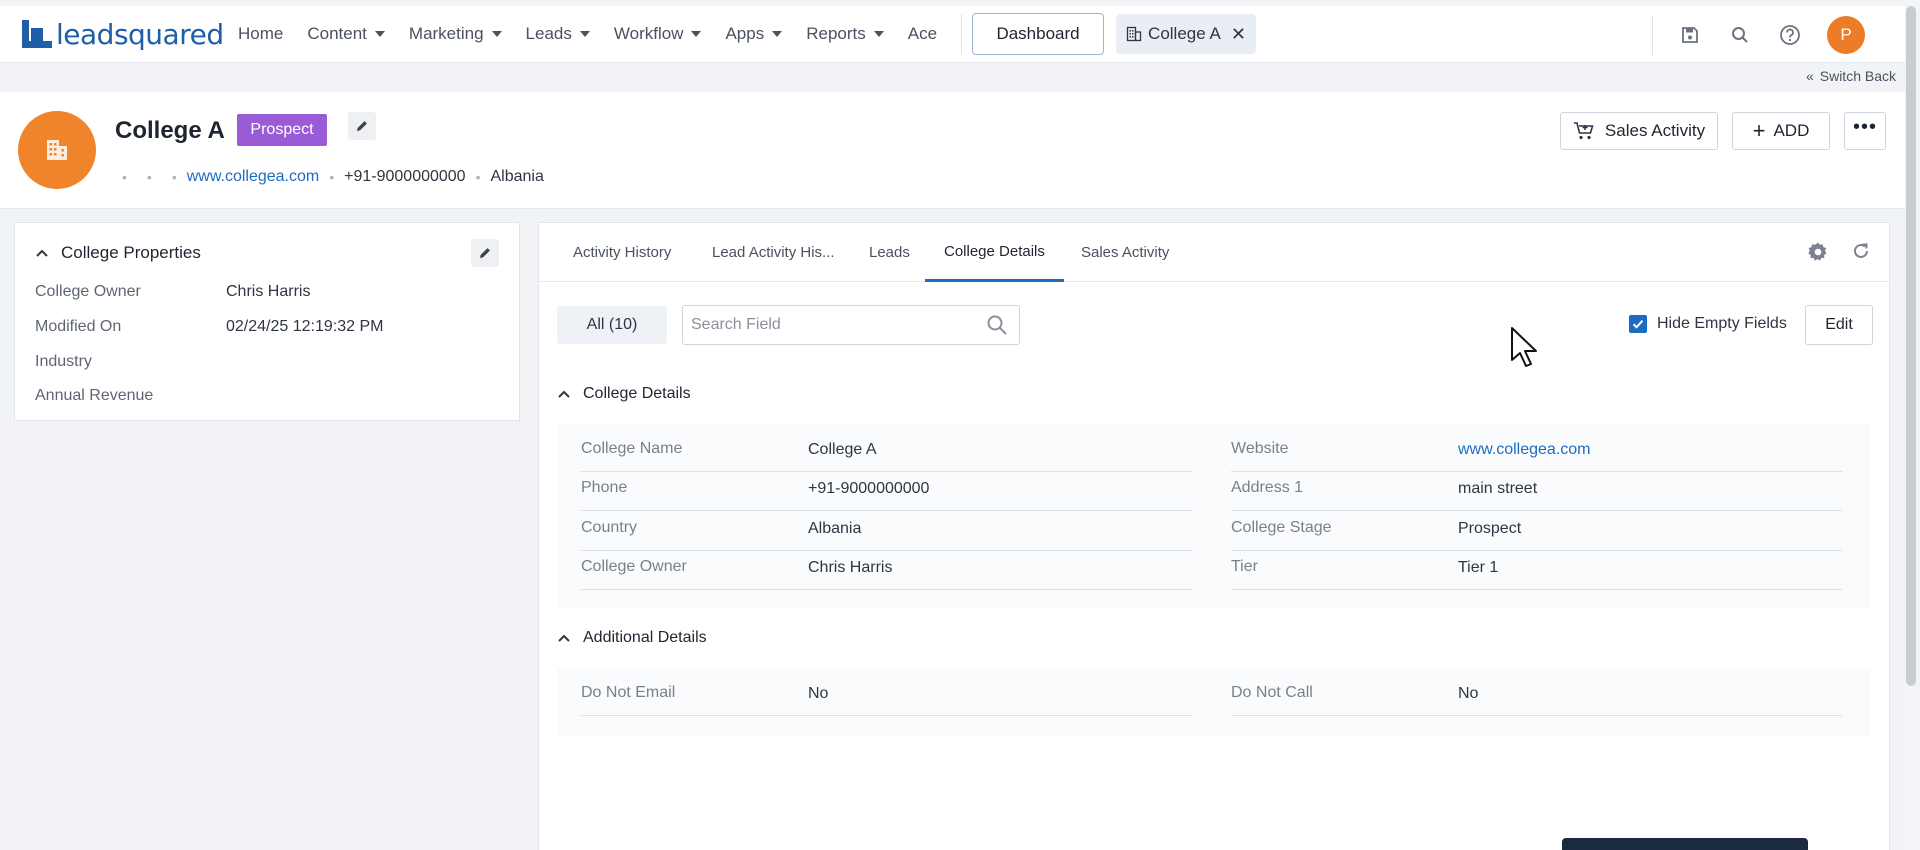 Image resolution: width=1920 pixels, height=850 pixels. I want to click on section-title: Additional Details, so click(645, 637).